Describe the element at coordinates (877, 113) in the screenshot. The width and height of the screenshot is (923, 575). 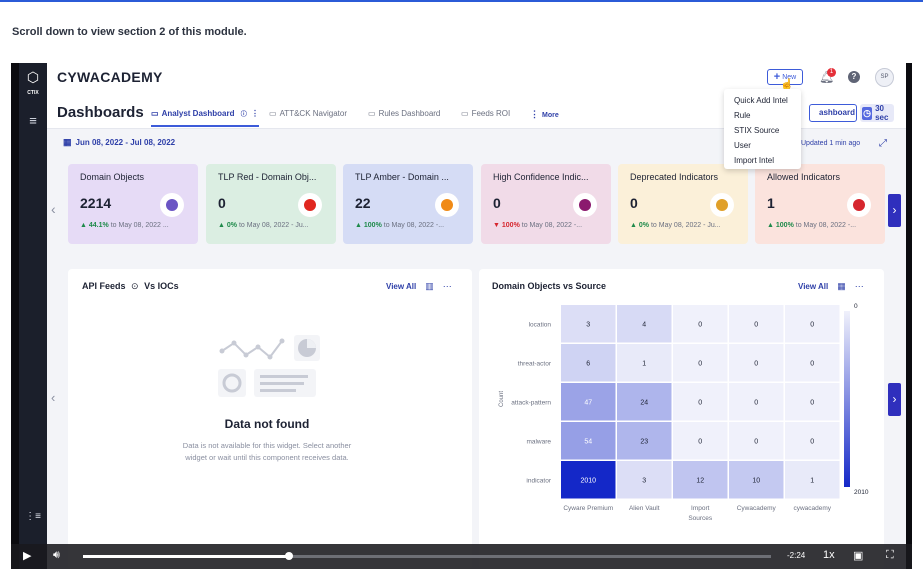
I see `refresh-interval: ◷ 30 sec` at that location.